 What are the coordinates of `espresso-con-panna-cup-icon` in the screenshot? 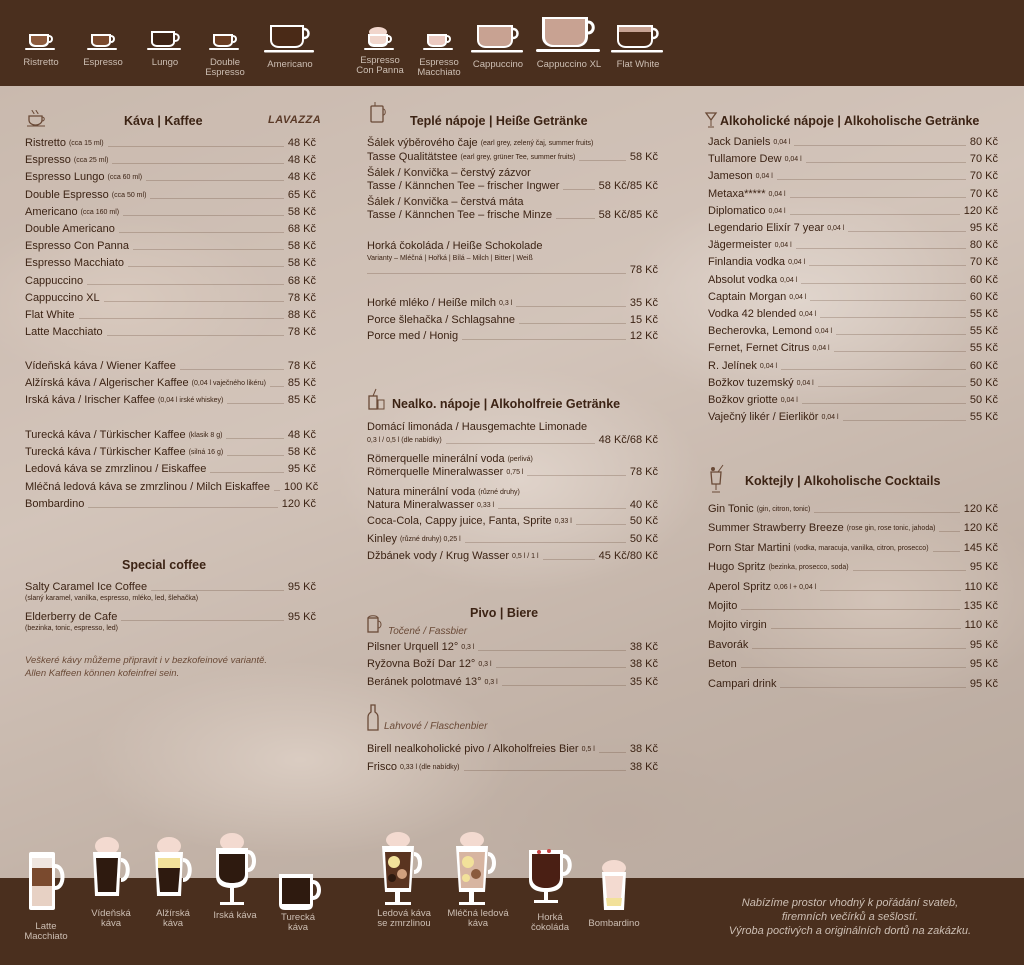 It's located at (379, 38).